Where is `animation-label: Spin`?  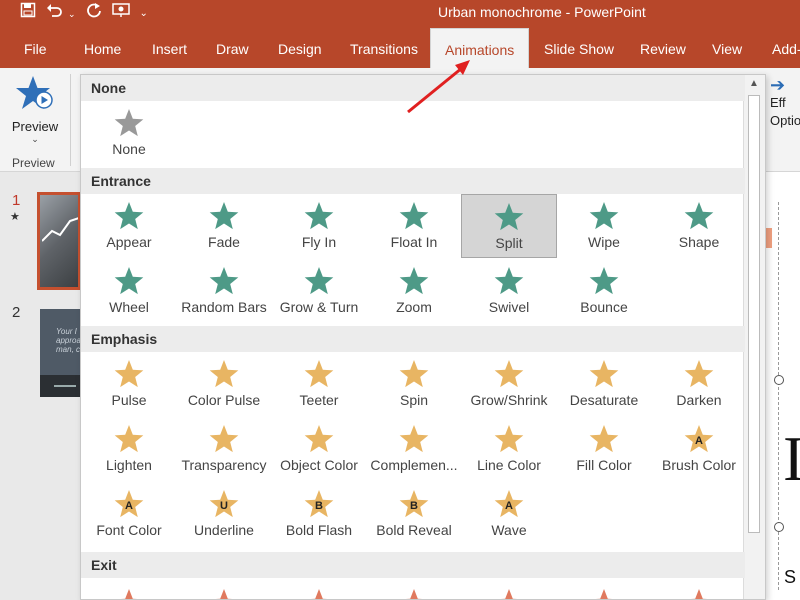
animation-label: Spin is located at coordinates (414, 400).